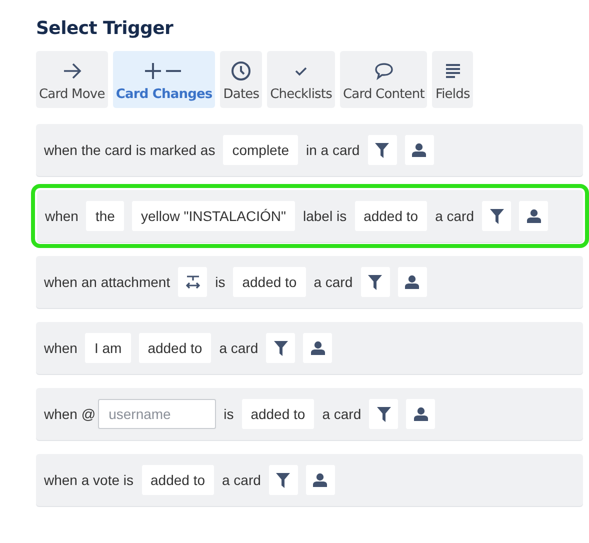 The height and width of the screenshot is (543, 589). I want to click on clock-icon, so click(241, 71).